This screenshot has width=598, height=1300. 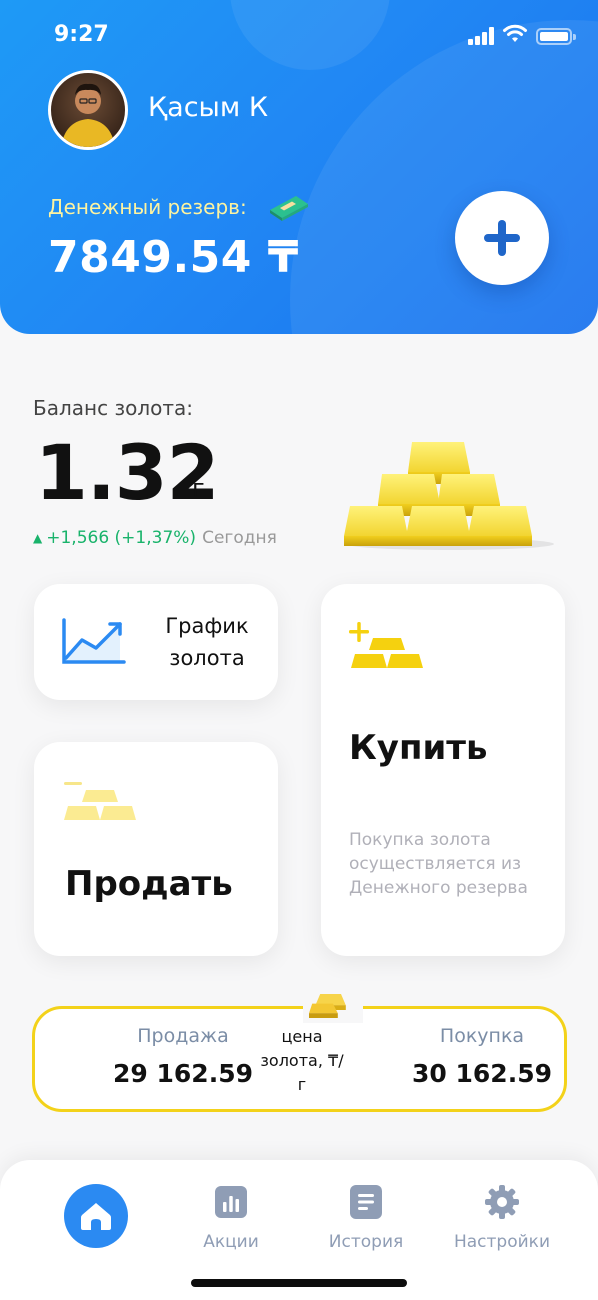 I want to click on status-bar: 9:27, so click(x=299, y=36).